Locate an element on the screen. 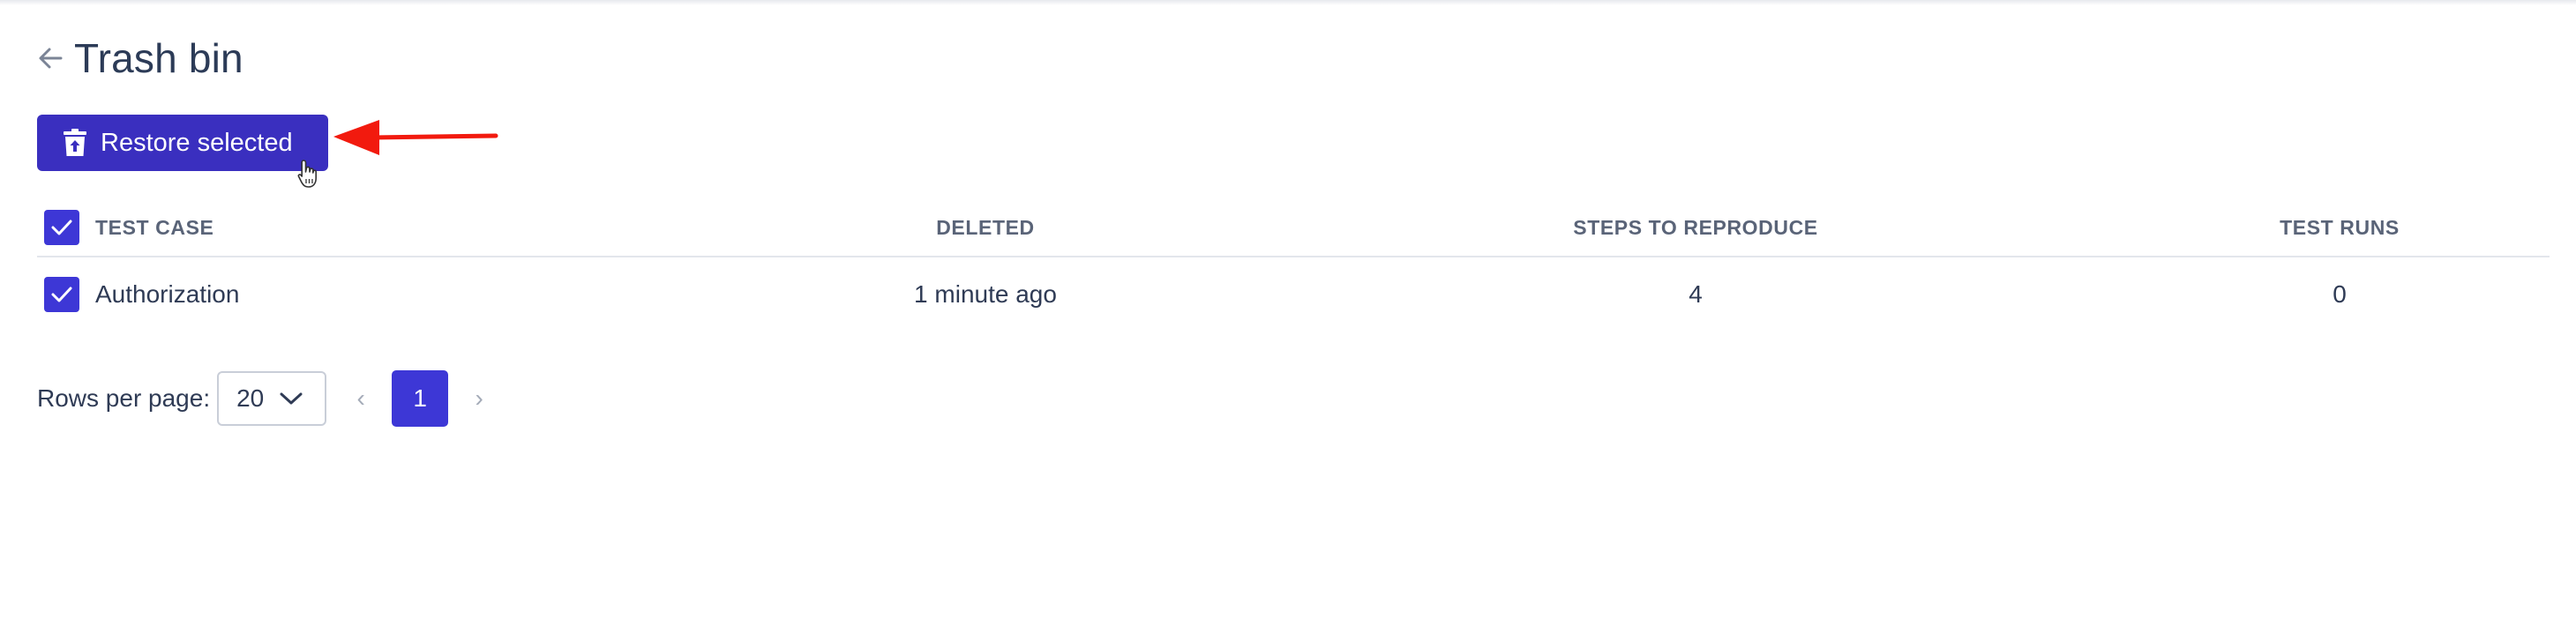  test-case-name: Authorization is located at coordinates (168, 294).